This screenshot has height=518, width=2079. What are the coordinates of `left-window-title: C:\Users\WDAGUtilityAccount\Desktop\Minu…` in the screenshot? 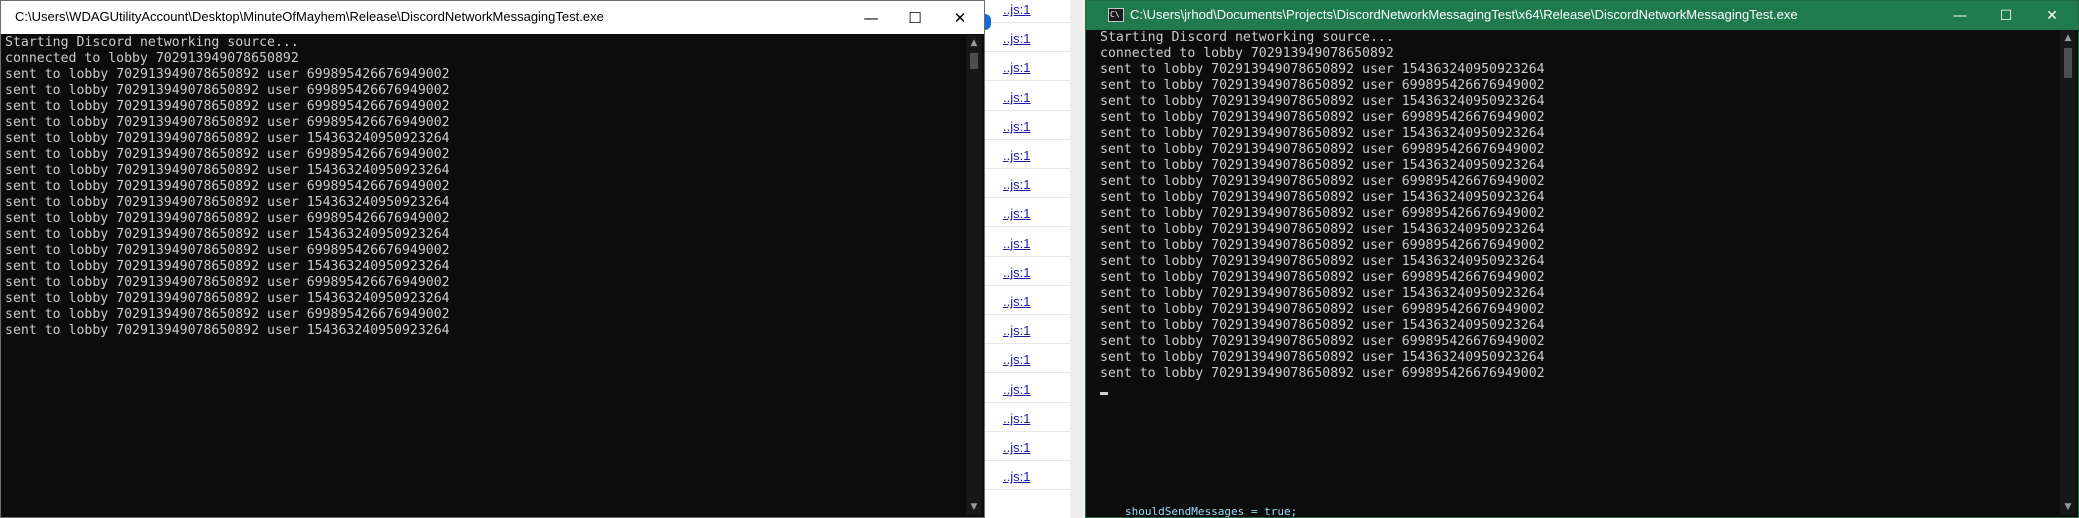 It's located at (309, 16).